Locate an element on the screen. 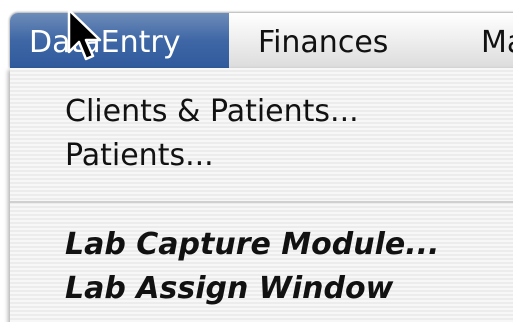 The height and width of the screenshot is (322, 513). menu-separator is located at coordinates (261, 202).